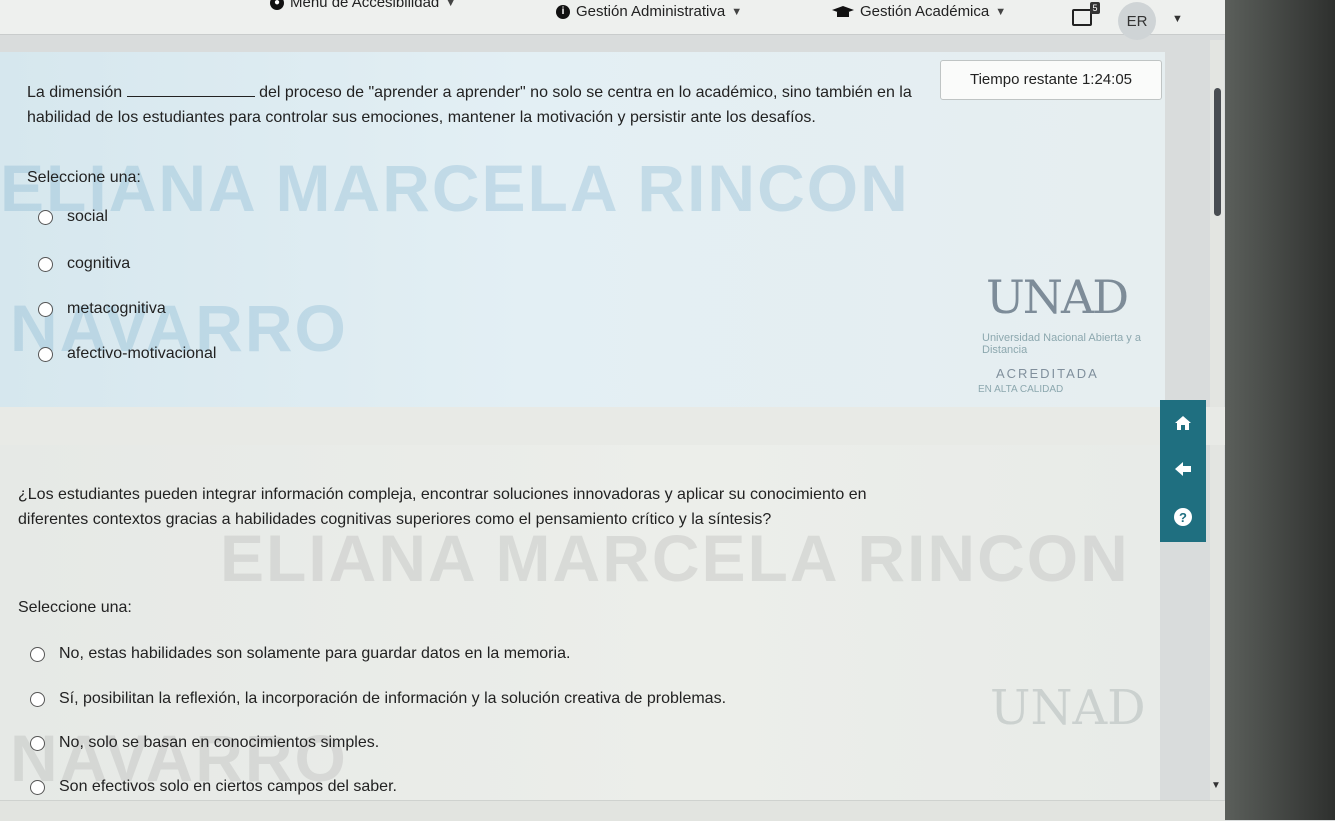  Describe the element at coordinates (116, 308) in the screenshot. I see `option-label: metacognitiva` at that location.